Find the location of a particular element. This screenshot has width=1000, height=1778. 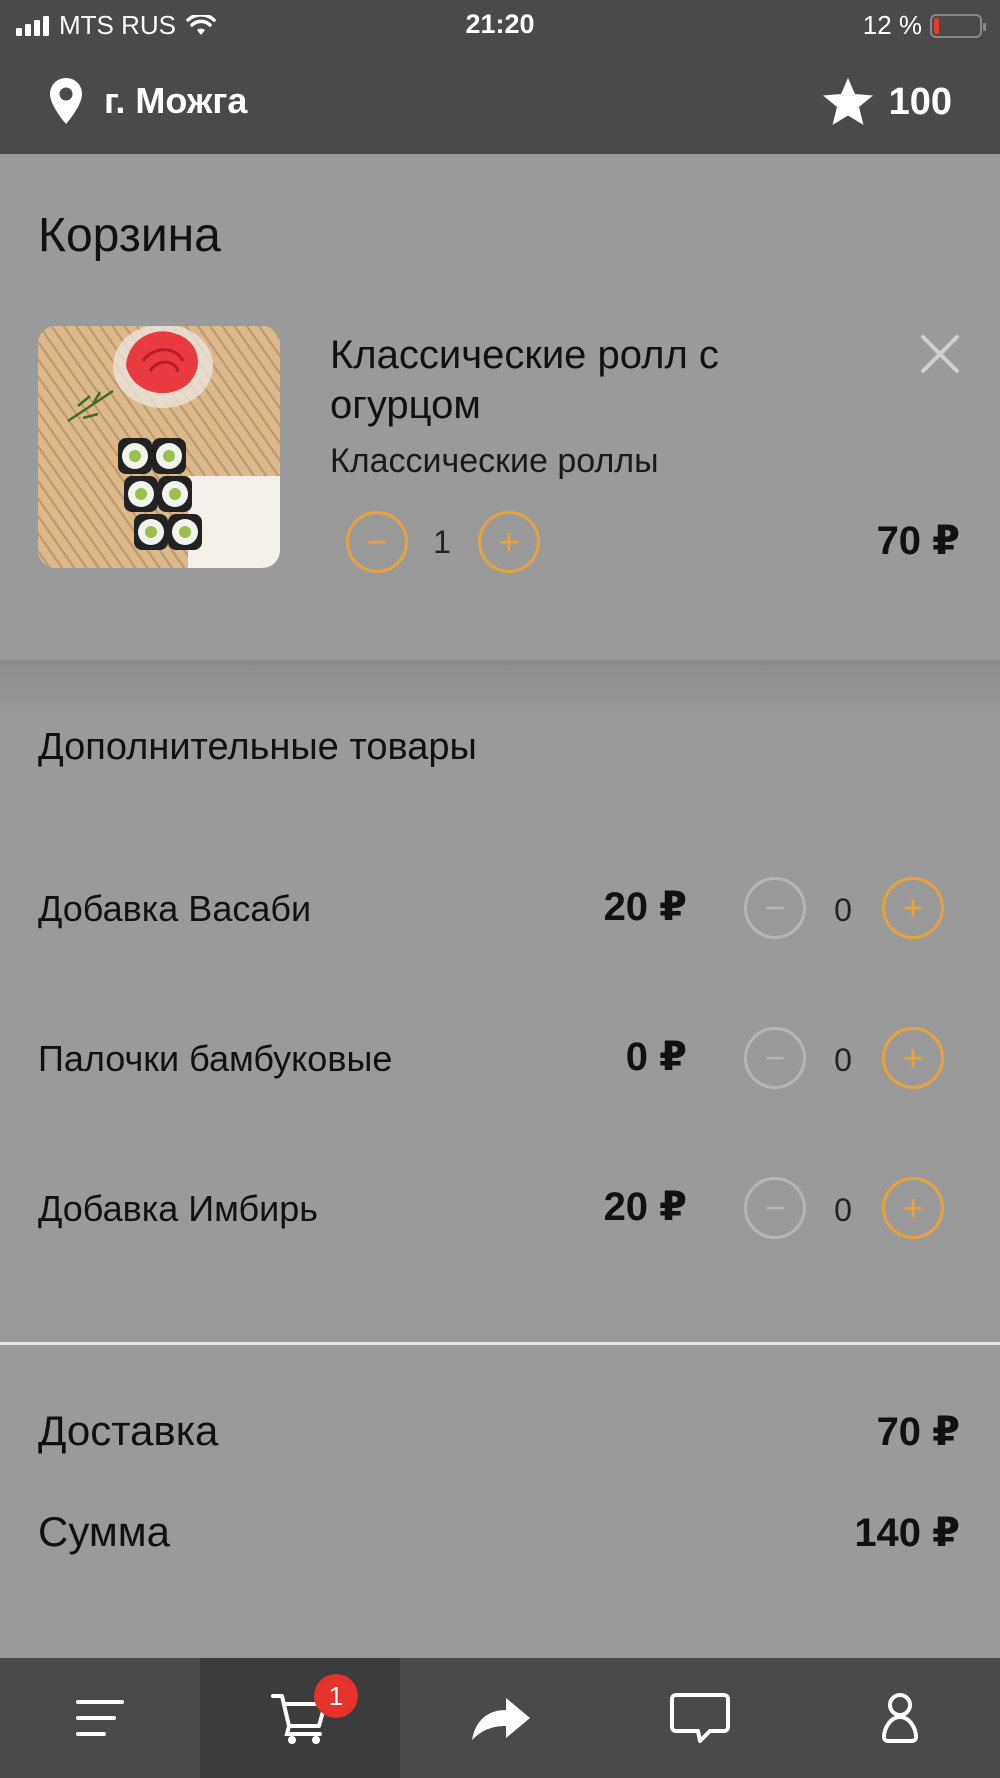

decrease-quantity-button: − is located at coordinates (377, 542).